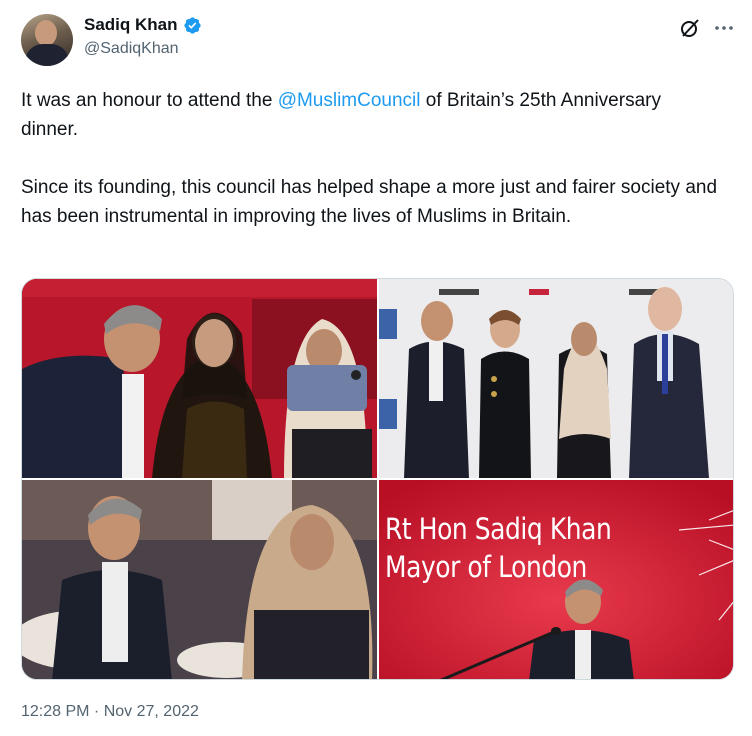  Describe the element at coordinates (707, 28) in the screenshot. I see `tweet-actions-top` at that location.